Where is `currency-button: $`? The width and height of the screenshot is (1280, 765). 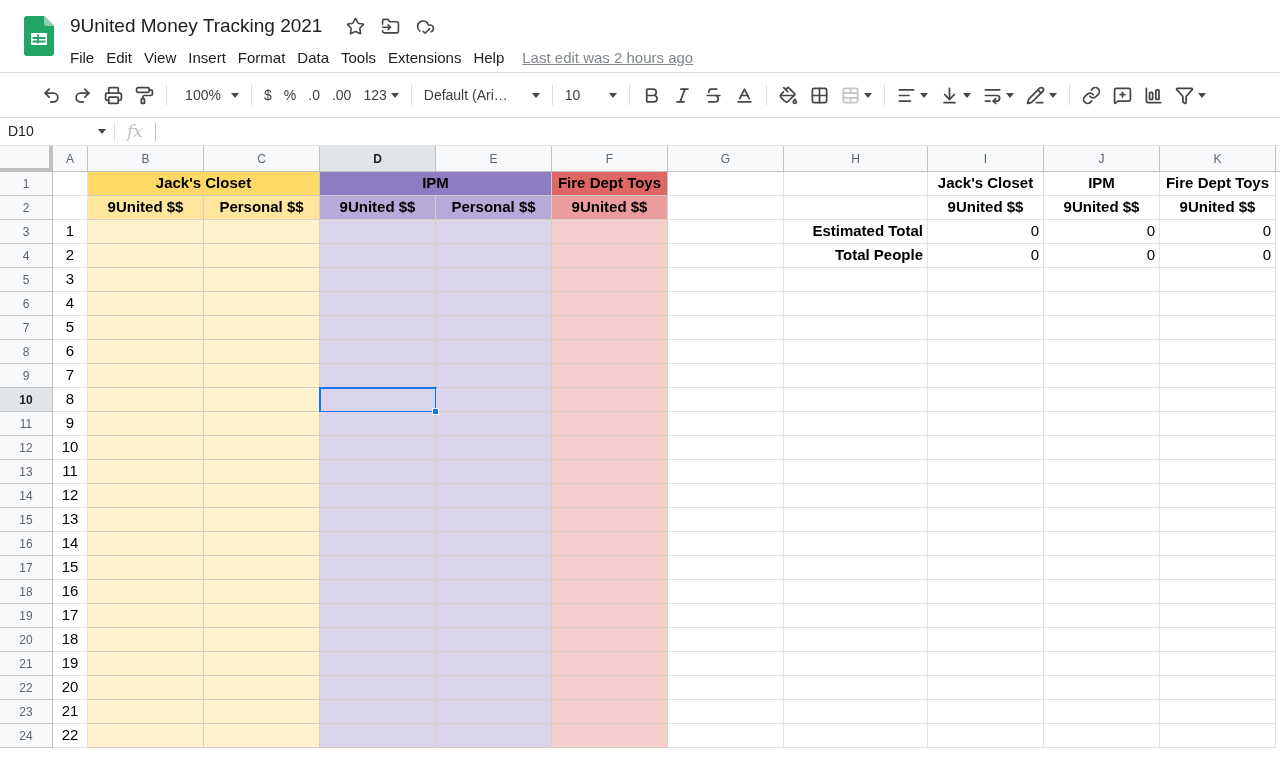
currency-button: $ is located at coordinates (268, 95).